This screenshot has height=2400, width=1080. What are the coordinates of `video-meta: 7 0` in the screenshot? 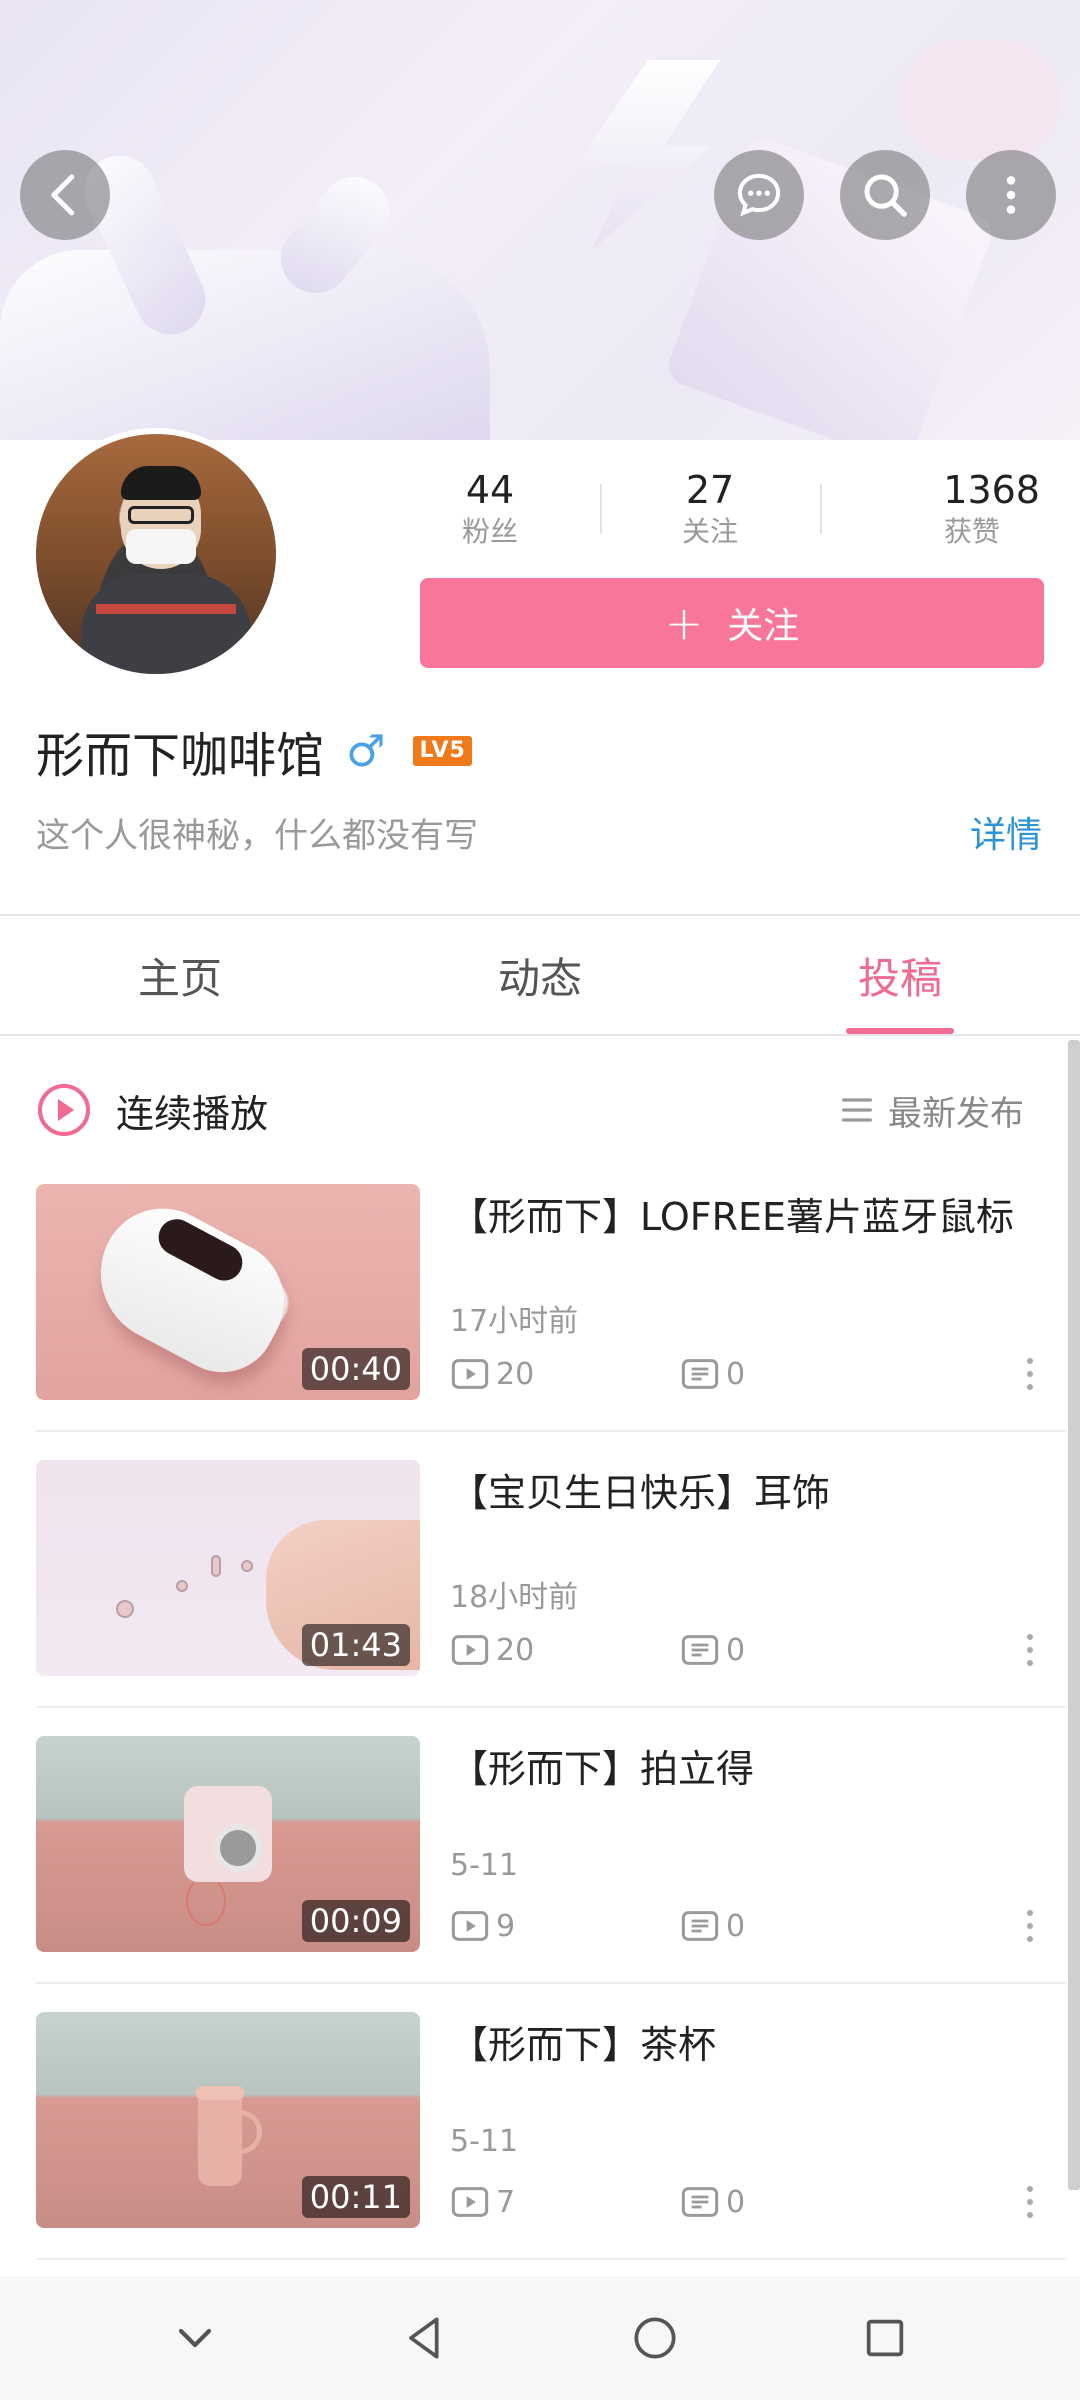 It's located at (745, 2202).